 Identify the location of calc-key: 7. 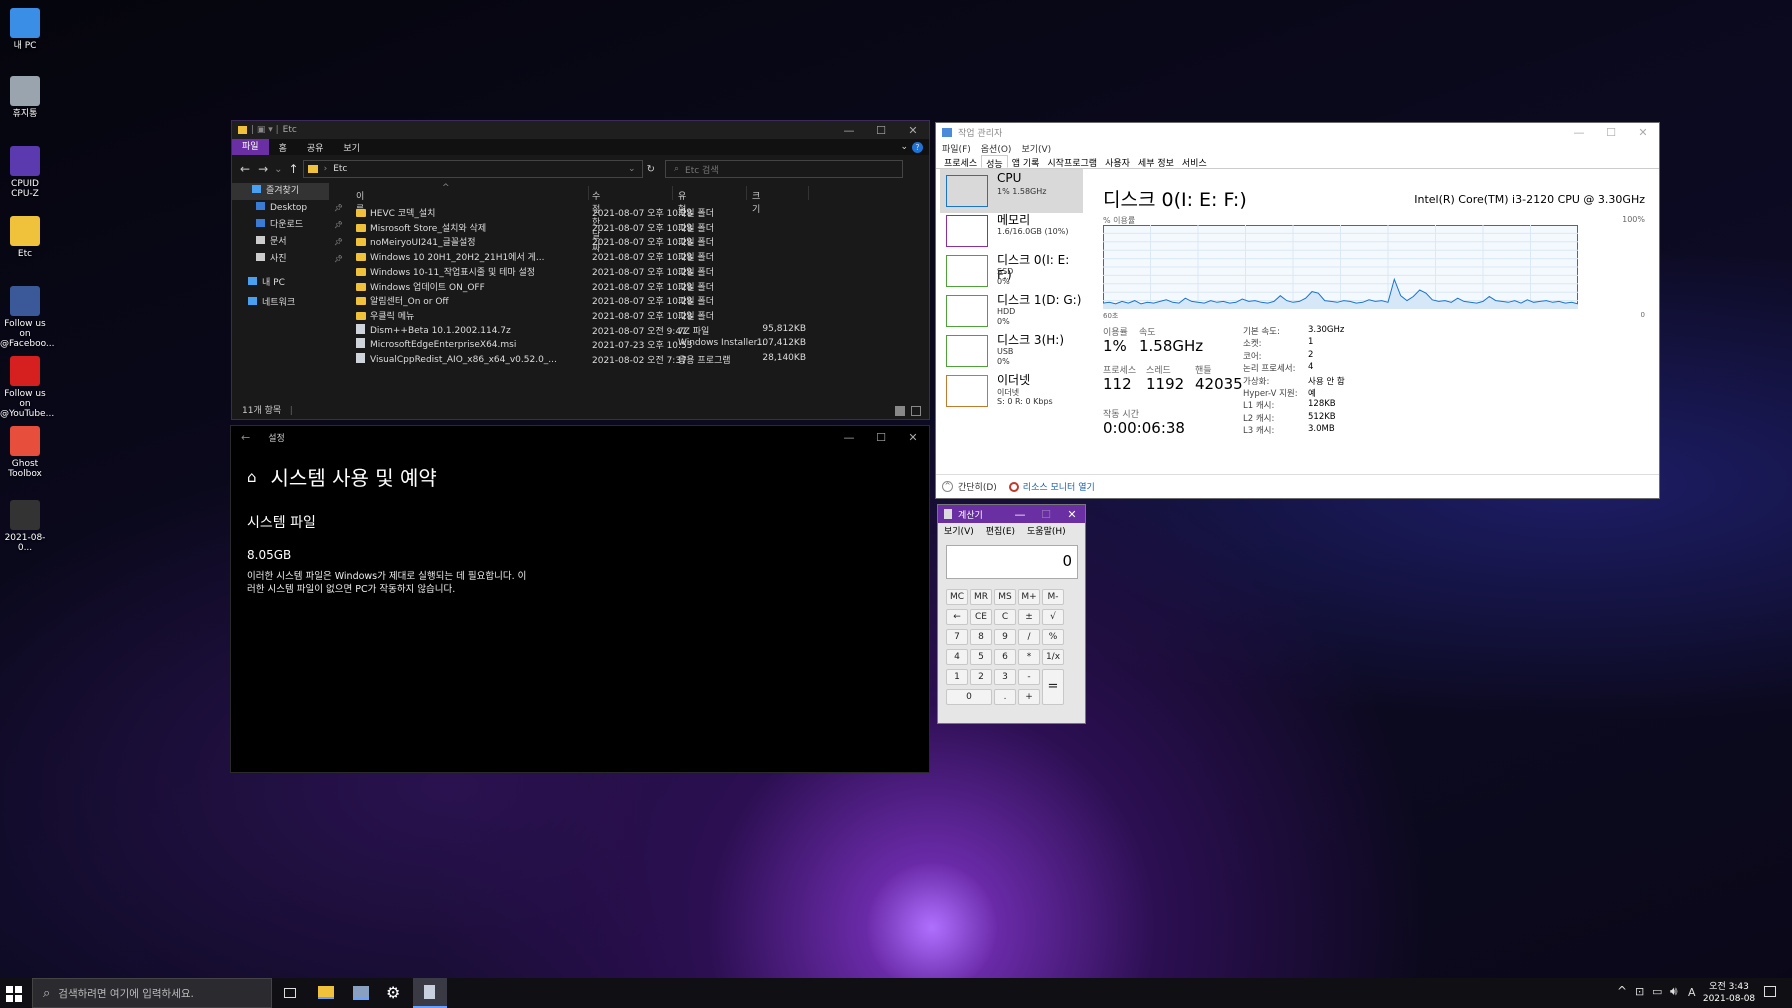
(957, 637).